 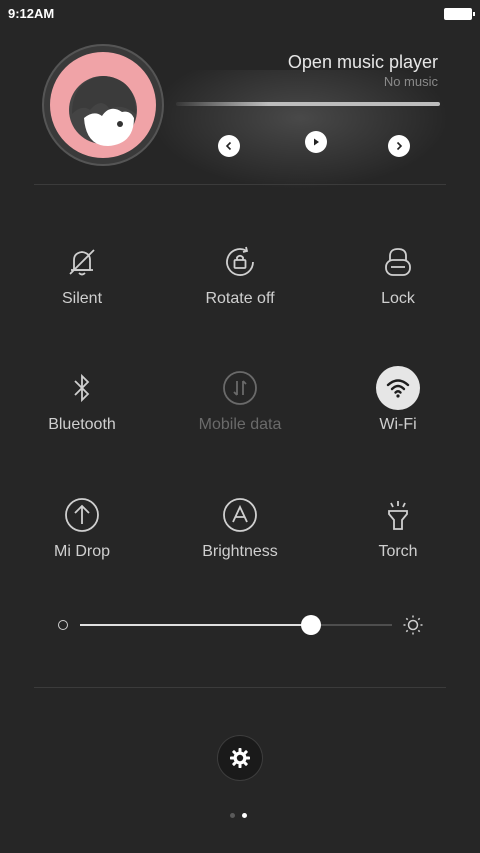 I want to click on battery-icon, so click(x=459, y=14).